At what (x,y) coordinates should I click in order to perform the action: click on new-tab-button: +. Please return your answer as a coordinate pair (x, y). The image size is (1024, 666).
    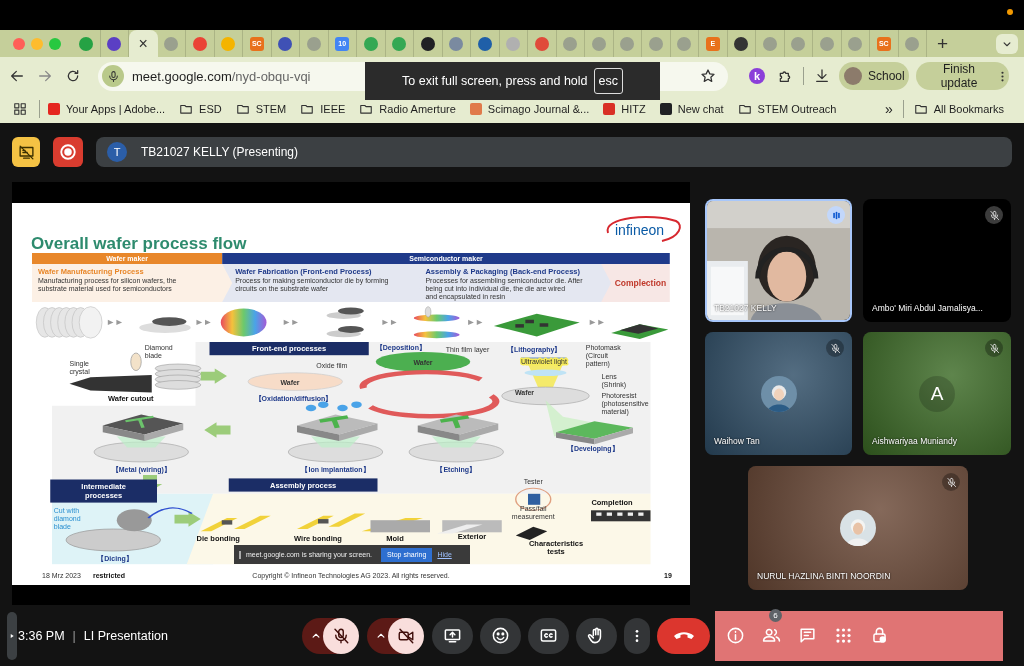
    Looking at the image, I should click on (943, 43).